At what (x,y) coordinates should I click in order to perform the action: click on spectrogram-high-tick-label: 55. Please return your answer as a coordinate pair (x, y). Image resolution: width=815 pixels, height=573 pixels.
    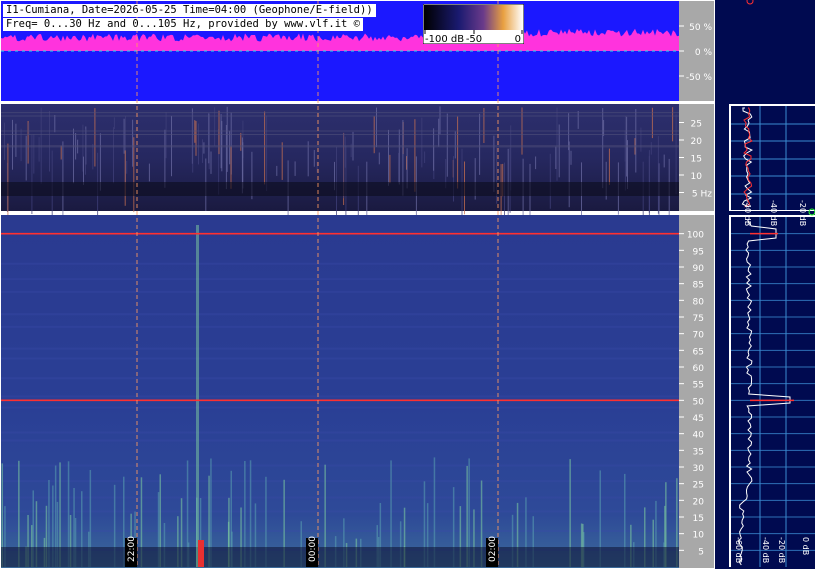
    Looking at the image, I should click on (698, 386).